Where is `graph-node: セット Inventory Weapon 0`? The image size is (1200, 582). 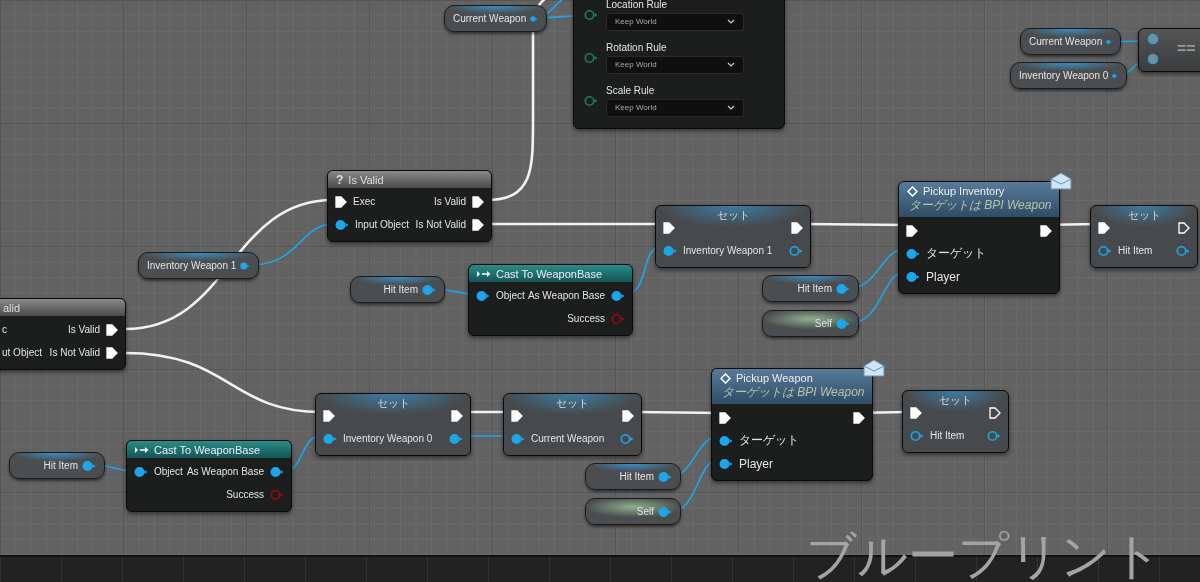
graph-node: セット Inventory Weapon 0 is located at coordinates (393, 424).